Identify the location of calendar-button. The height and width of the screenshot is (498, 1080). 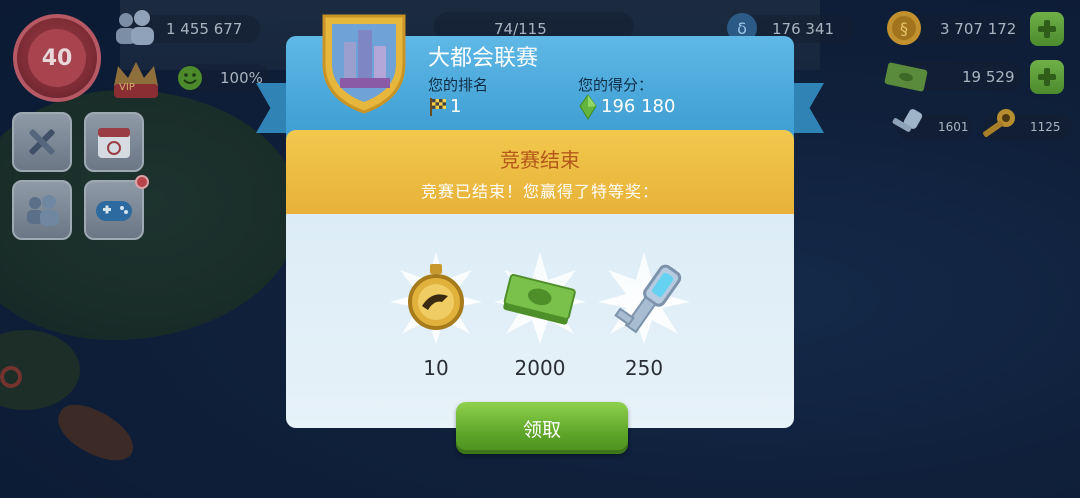
(114, 142).